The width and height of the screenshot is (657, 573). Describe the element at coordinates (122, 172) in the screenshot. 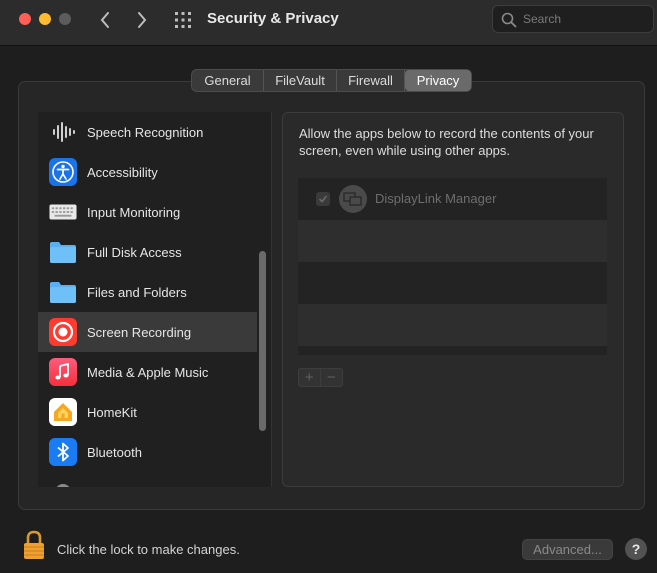

I see `sidebar-item-label: Accessibility` at that location.